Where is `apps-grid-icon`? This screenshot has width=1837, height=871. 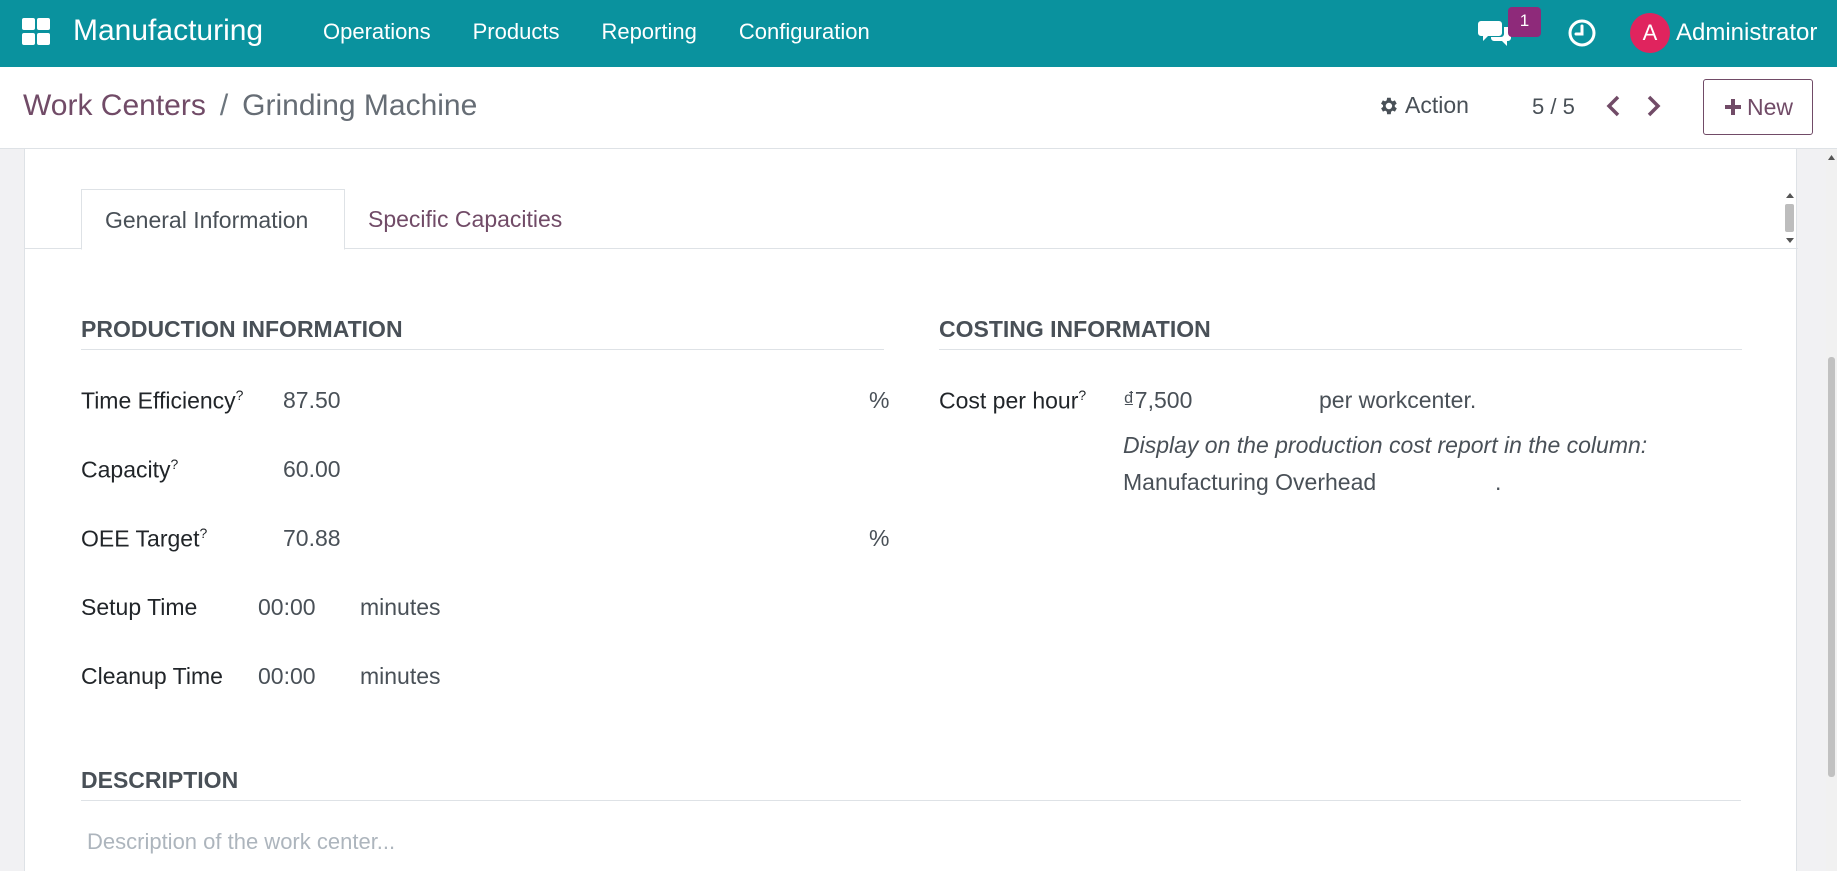
apps-grid-icon is located at coordinates (37, 32).